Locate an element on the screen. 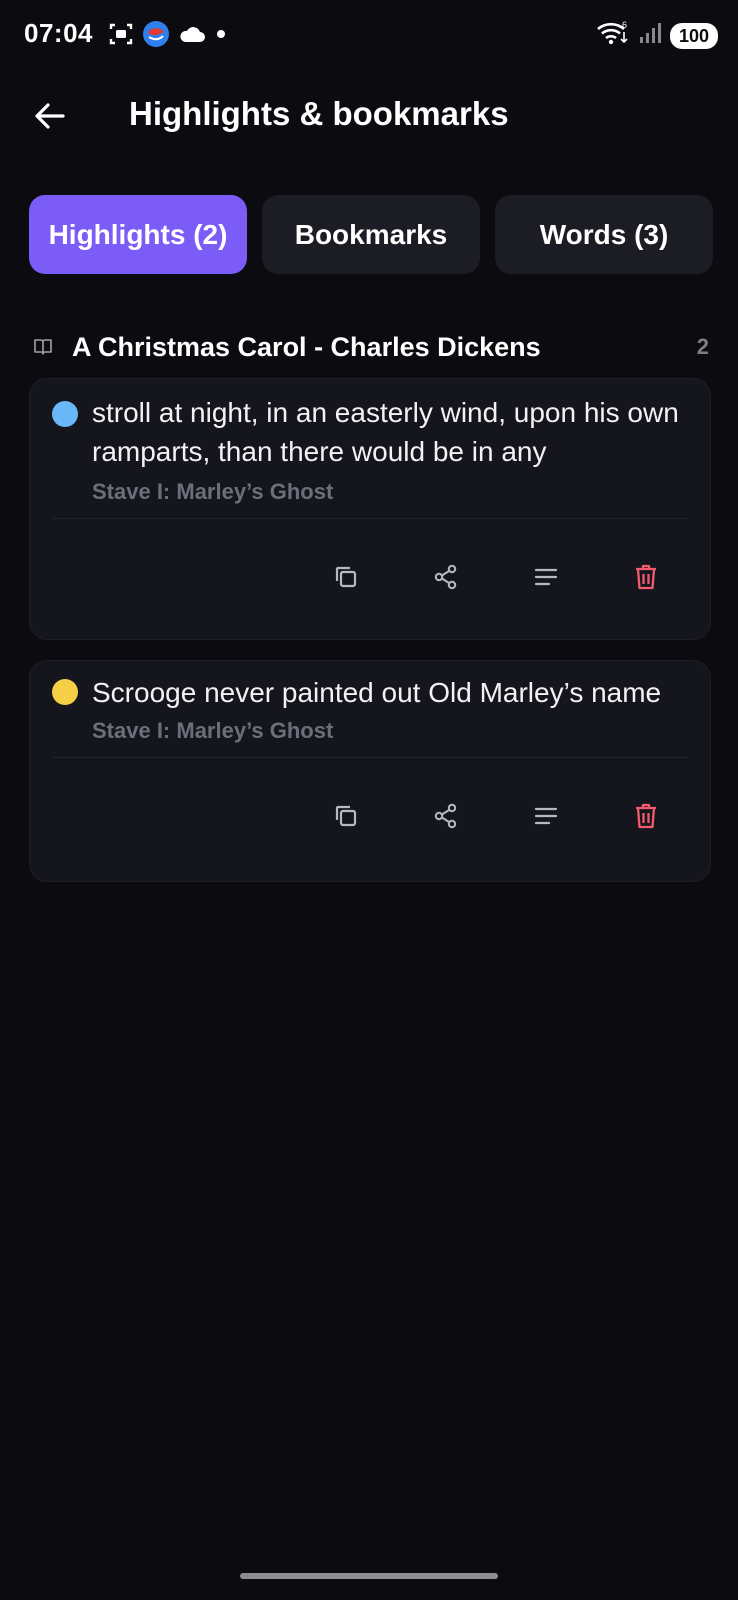  back-button is located at coordinates (50, 116).